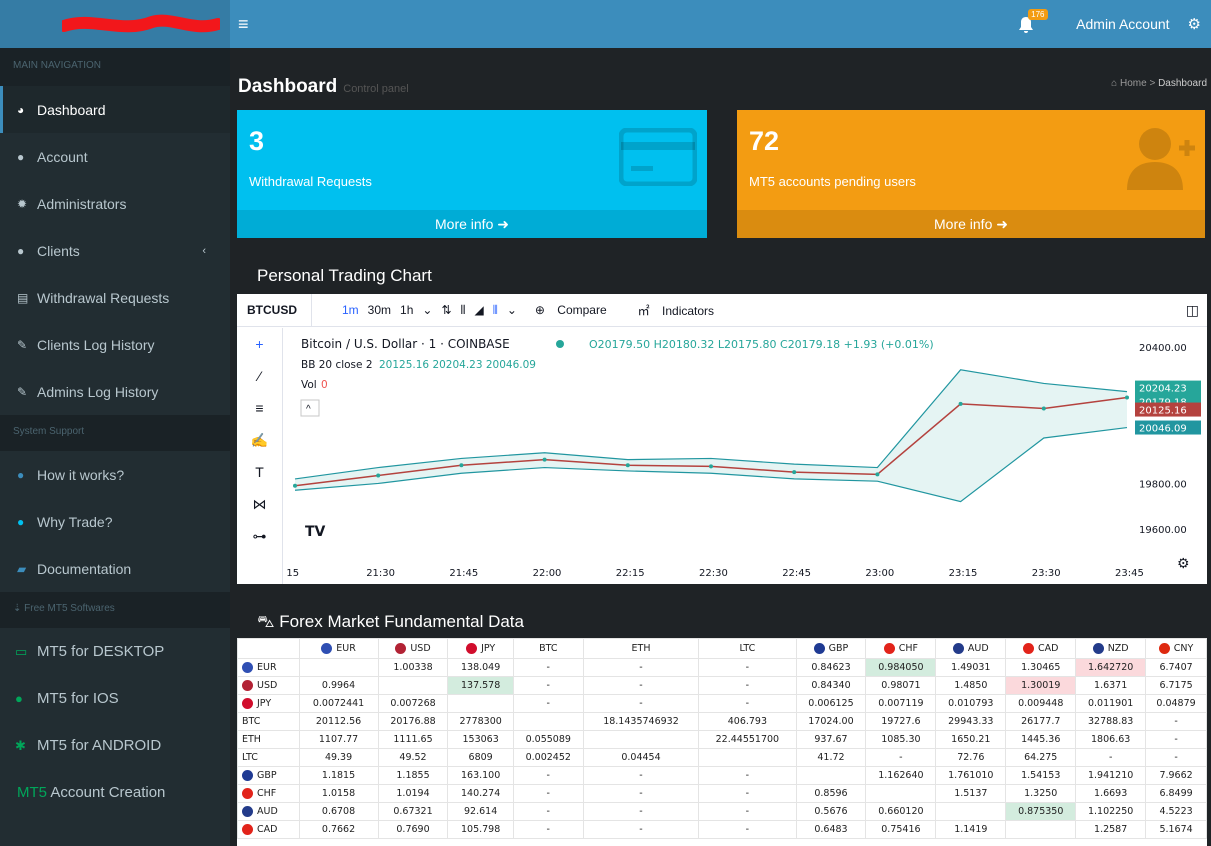  What do you see at coordinates (115, 568) in the screenshot?
I see `sidebar-item-documentation: ▰ Documentation` at bounding box center [115, 568].